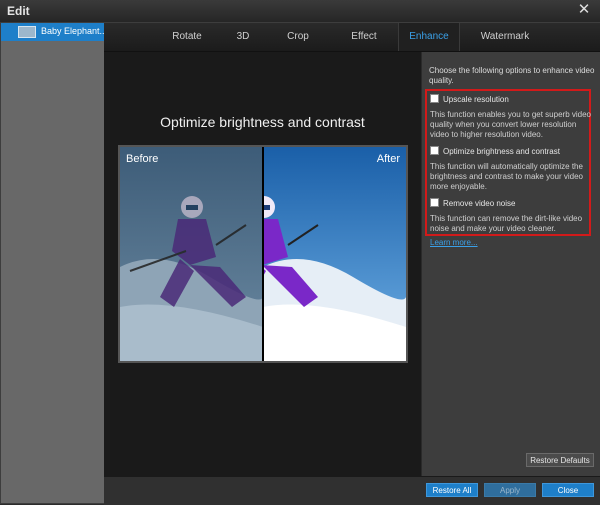 The height and width of the screenshot is (505, 600). I want to click on restore-defaults-button: Restore Defaults, so click(560, 460).